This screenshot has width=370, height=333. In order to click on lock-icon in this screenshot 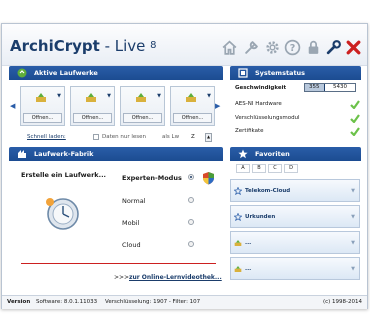, I will do `click(313, 47)`.